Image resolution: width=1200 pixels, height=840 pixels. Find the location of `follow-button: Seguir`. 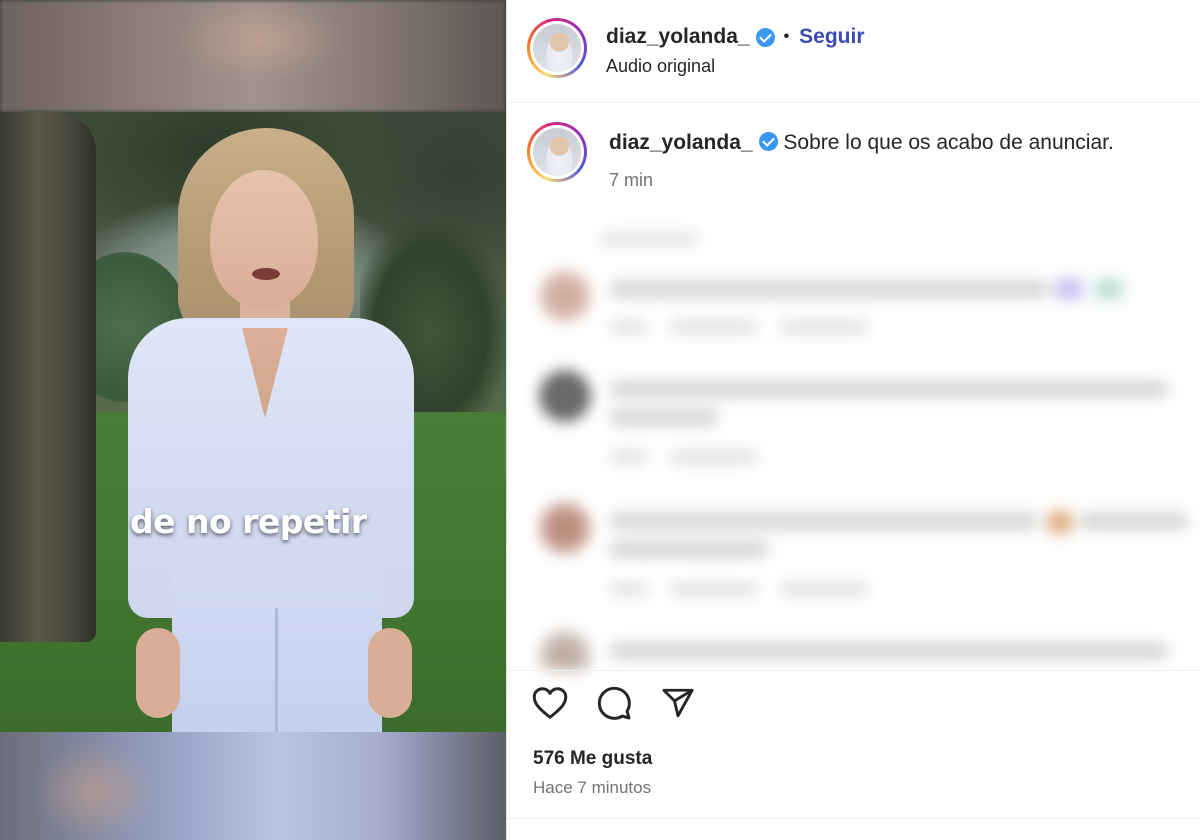

follow-button: Seguir is located at coordinates (831, 37).